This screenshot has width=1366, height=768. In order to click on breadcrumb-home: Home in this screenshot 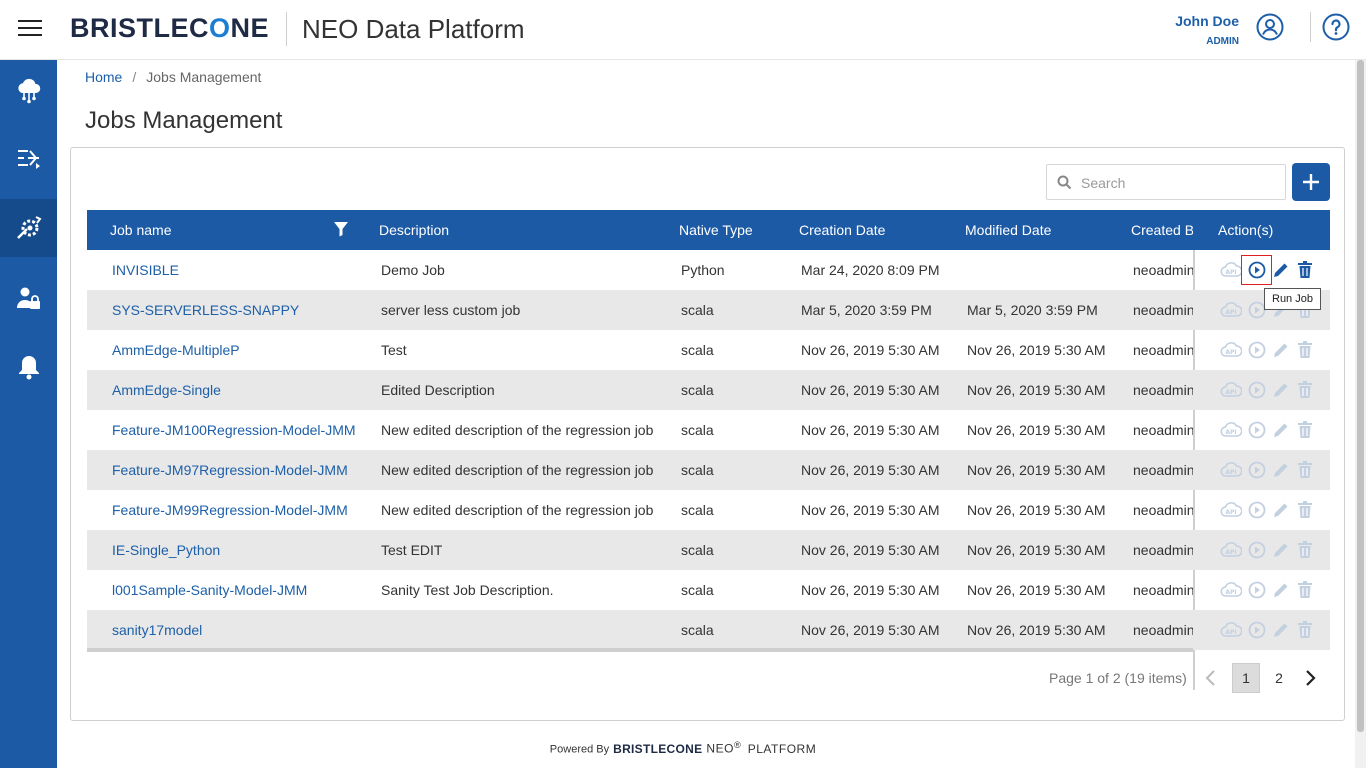, I will do `click(103, 77)`.